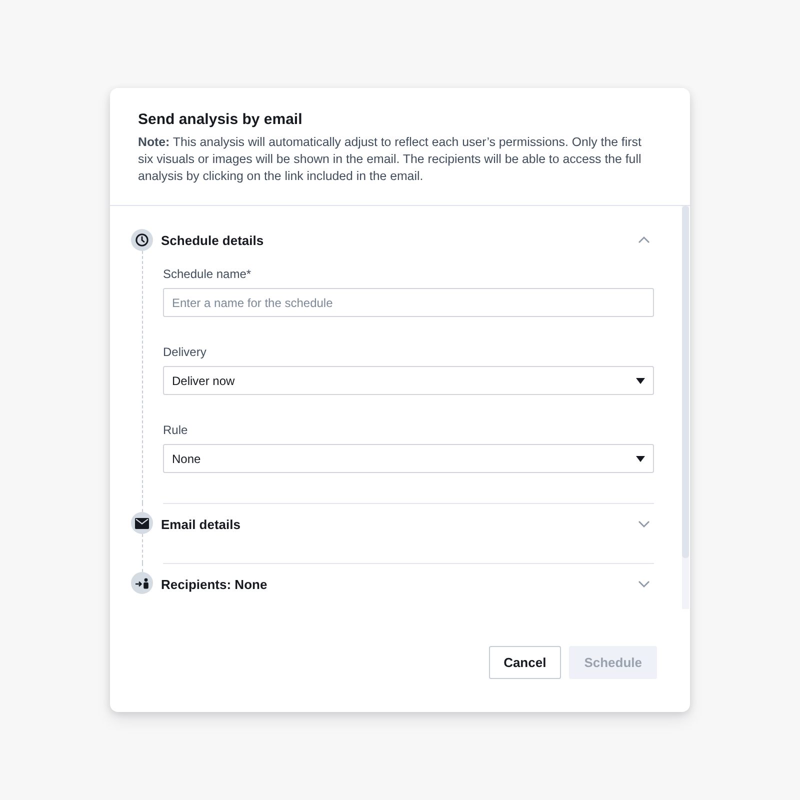  What do you see at coordinates (207, 274) in the screenshot?
I see `field-label: Schedule name*` at bounding box center [207, 274].